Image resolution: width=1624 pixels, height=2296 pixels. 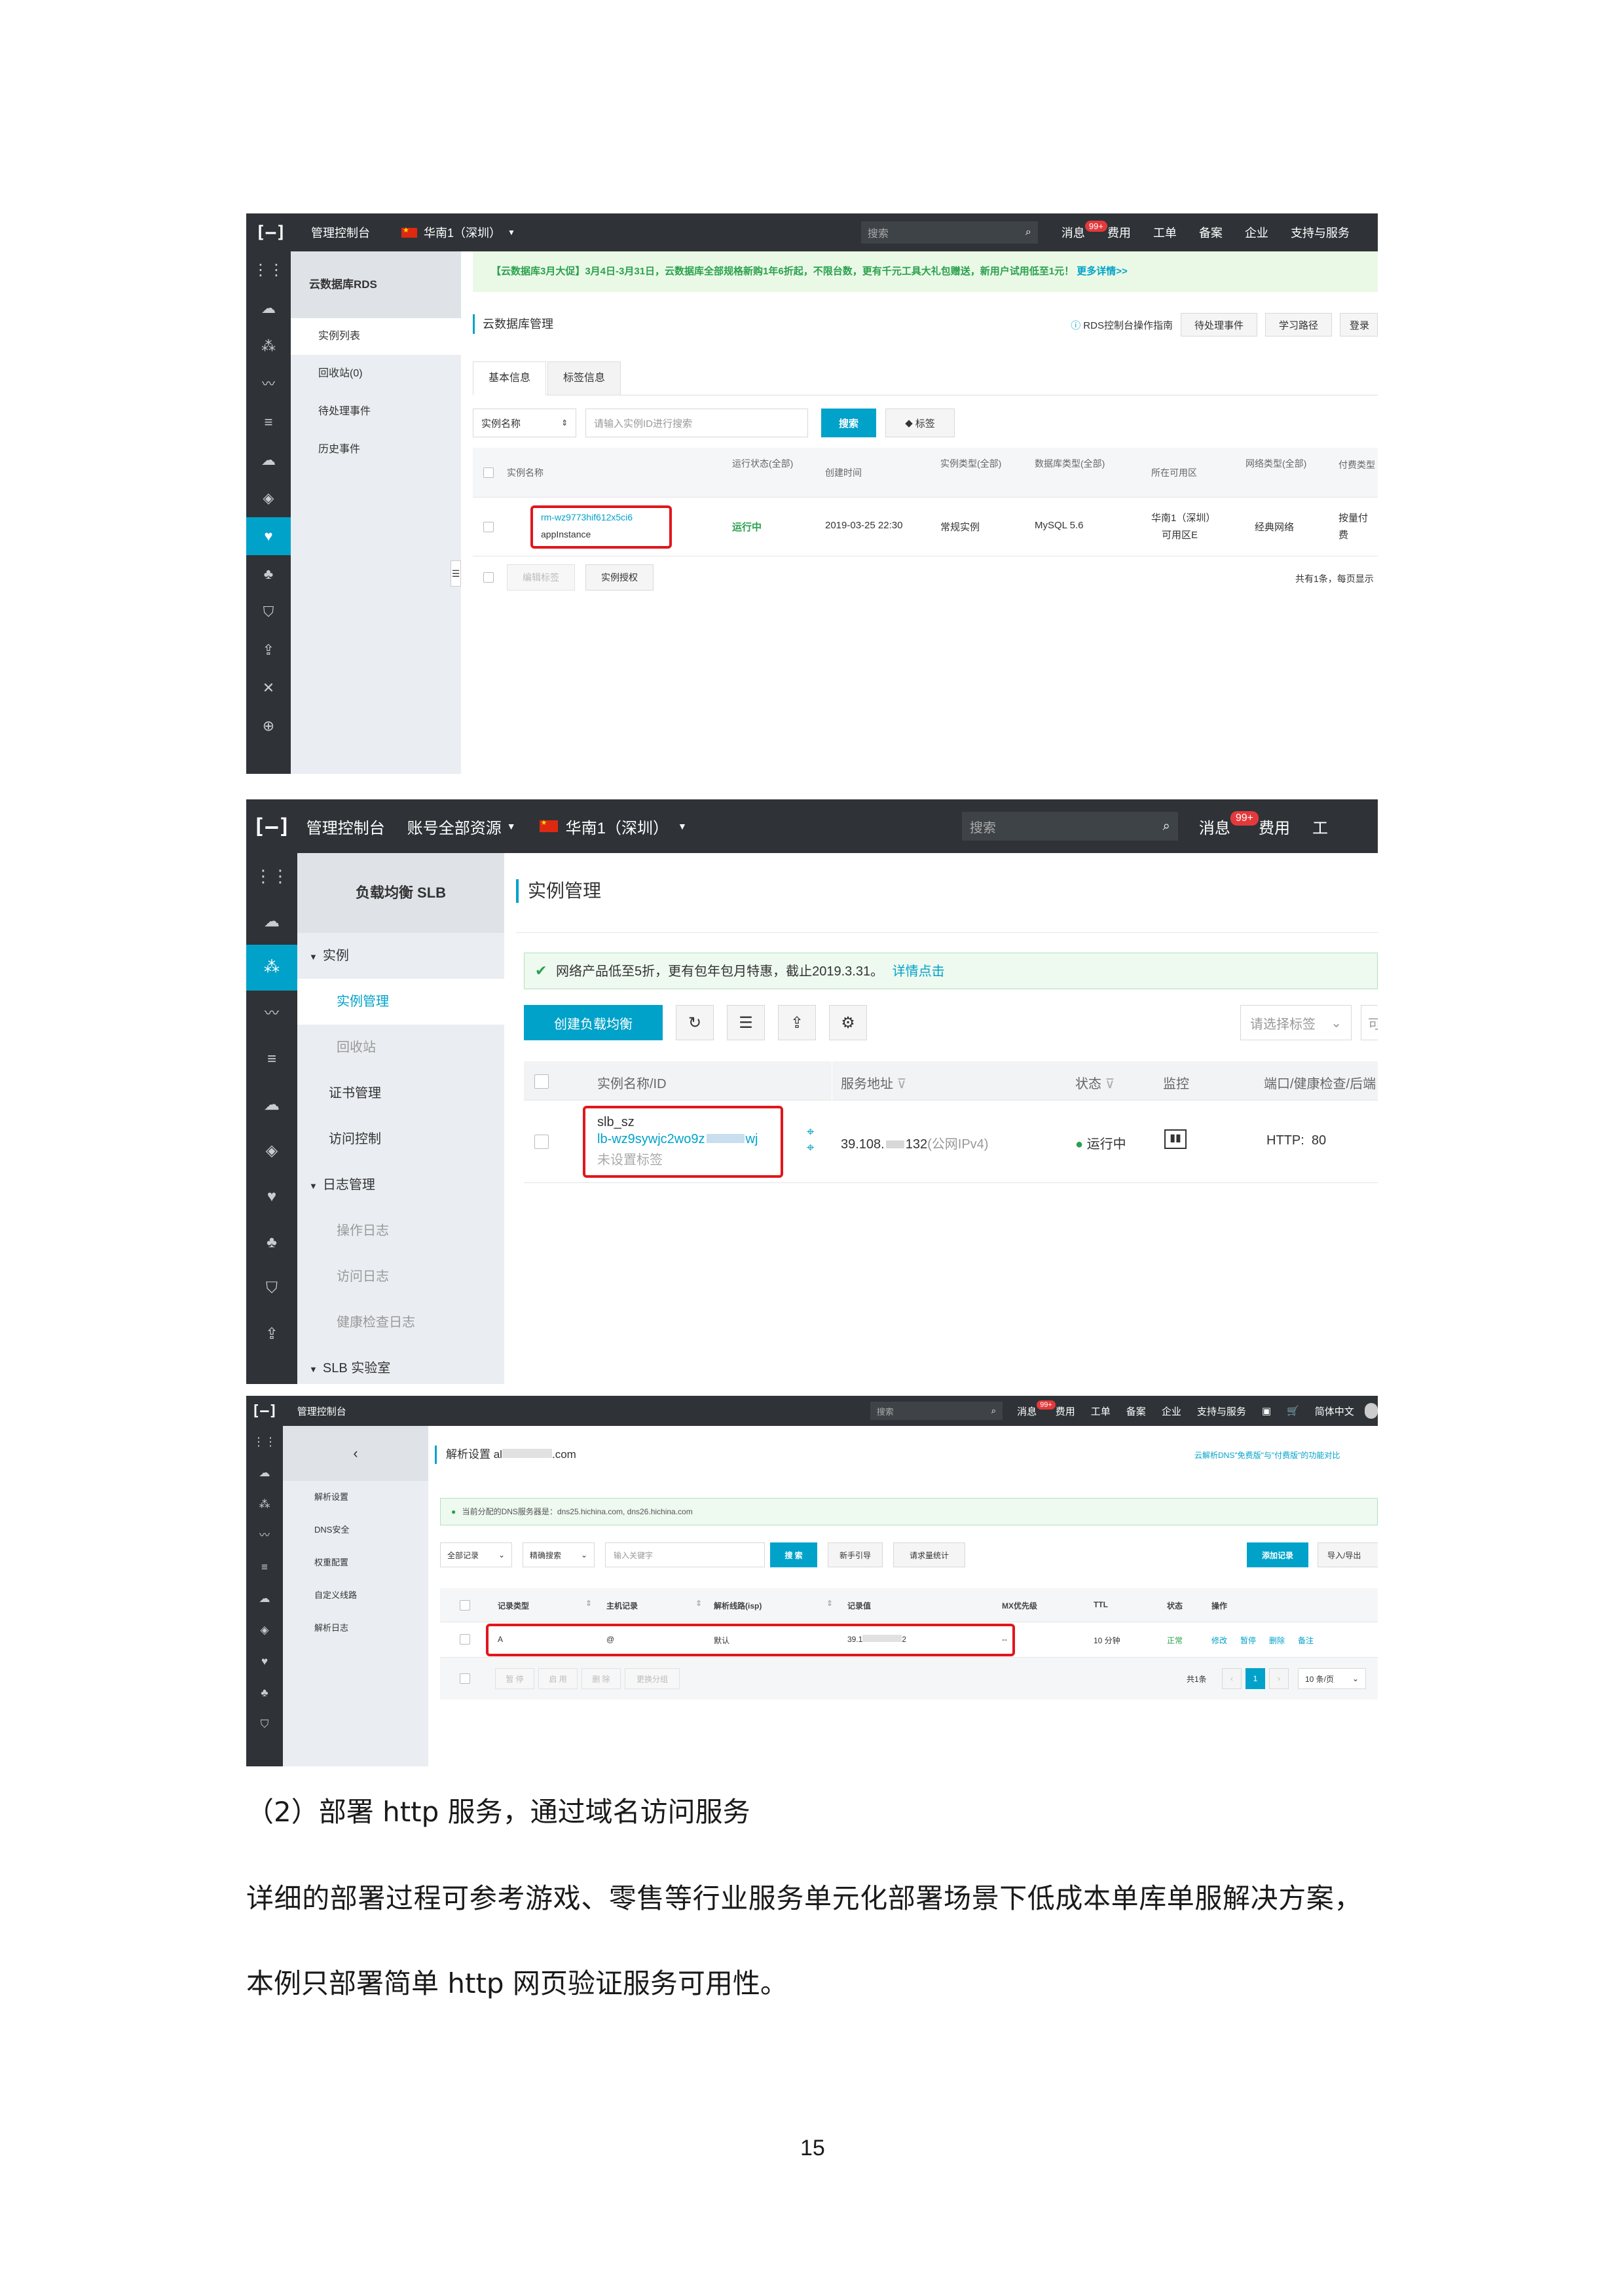 I want to click on remark-link: 备注, so click(x=1306, y=1640).